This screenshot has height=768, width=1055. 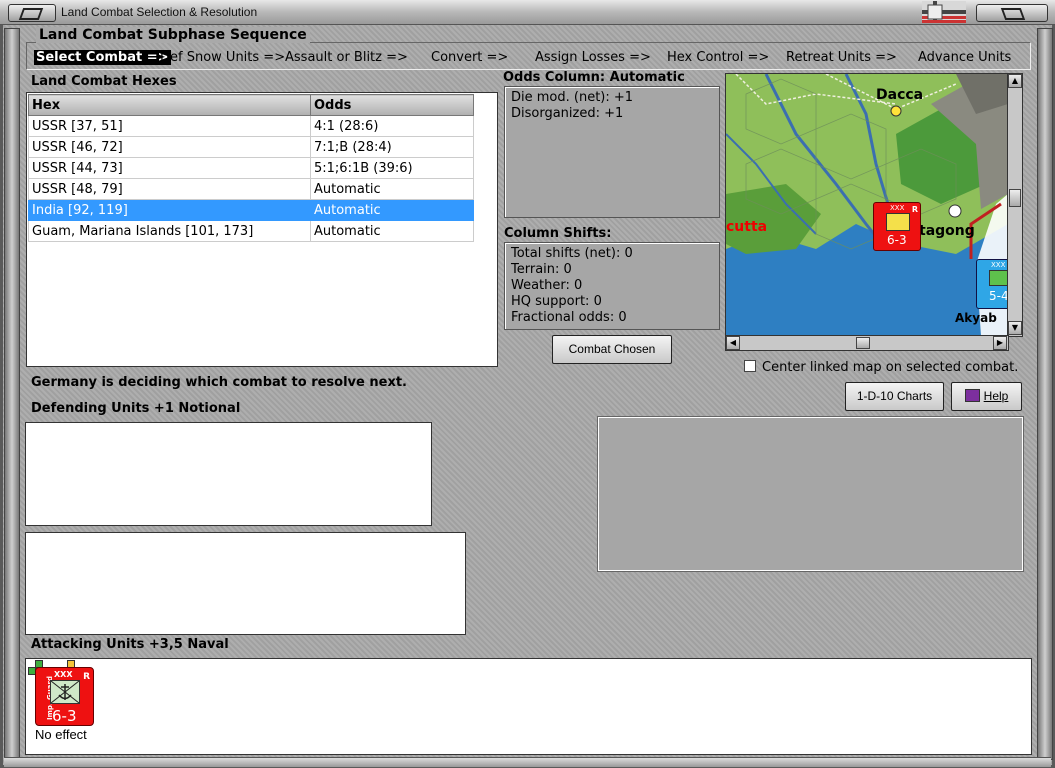 What do you see at coordinates (1015, 198) in the screenshot?
I see `map-vscroll-thumb` at bounding box center [1015, 198].